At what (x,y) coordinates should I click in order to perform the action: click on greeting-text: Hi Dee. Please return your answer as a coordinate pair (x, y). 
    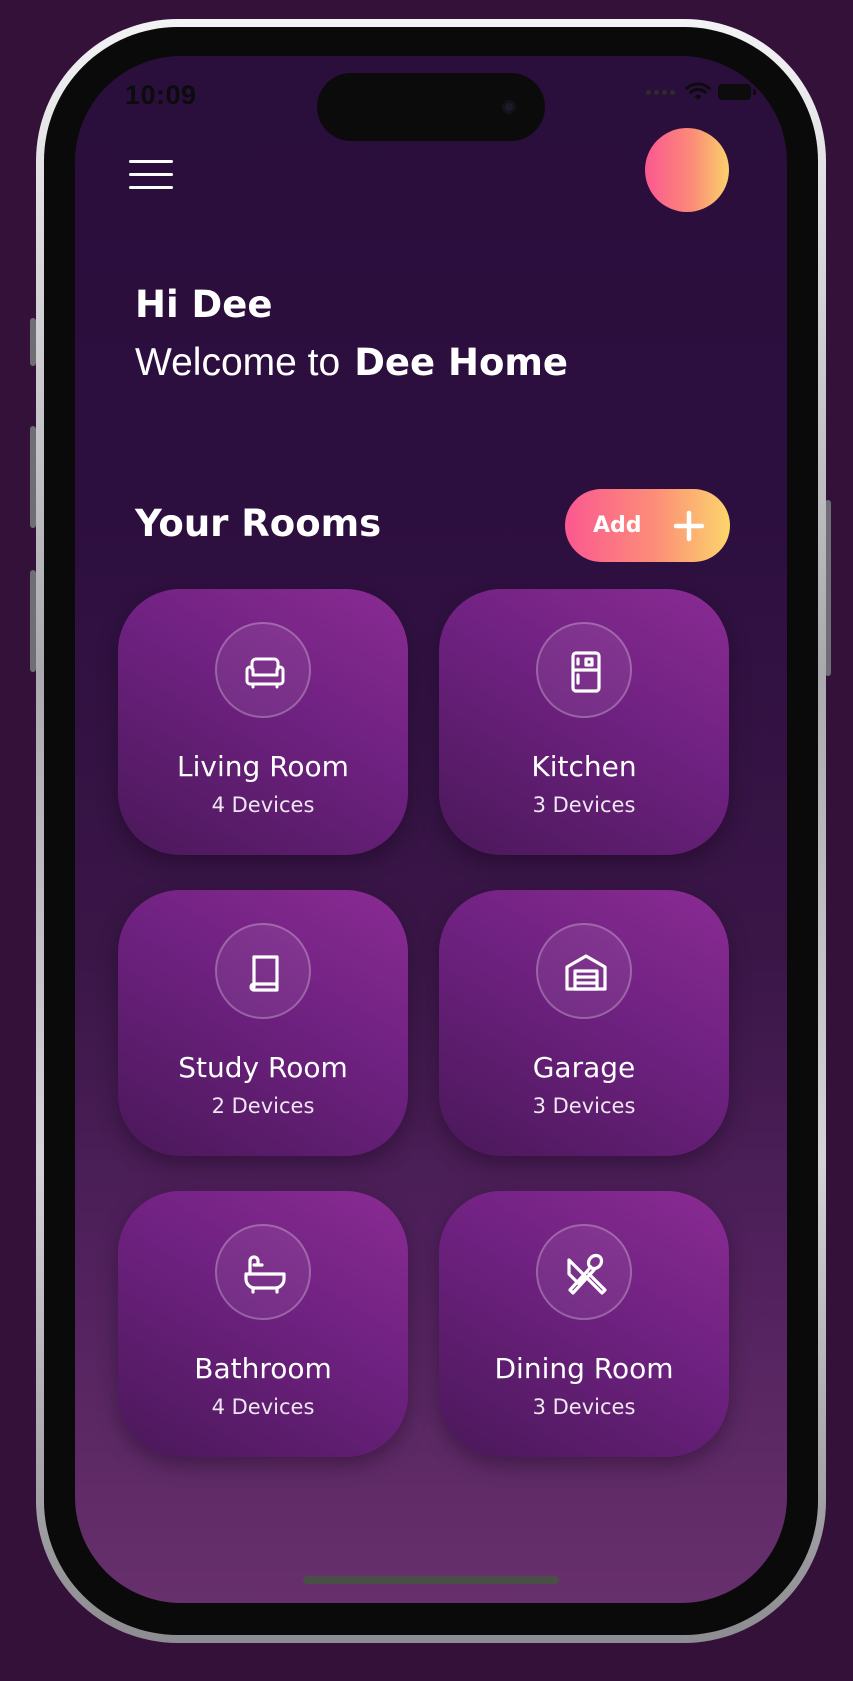
    Looking at the image, I should click on (204, 304).